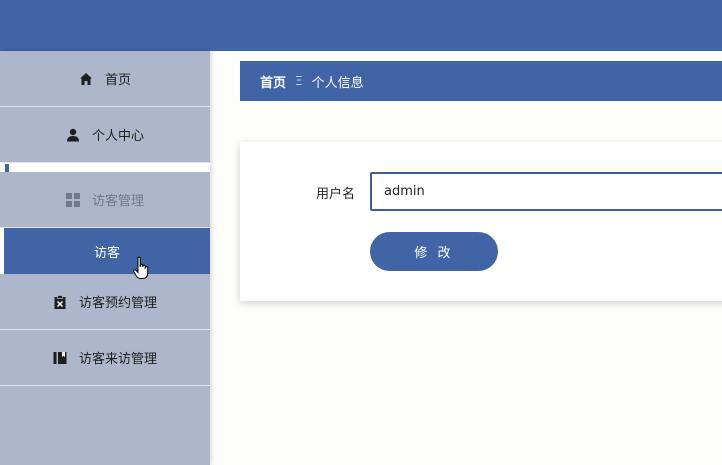  I want to click on sidebar-divider, so click(105, 167).